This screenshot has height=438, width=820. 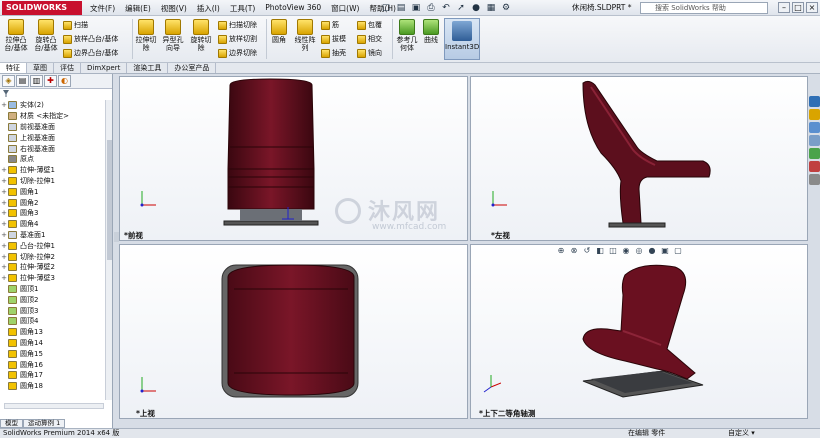 I want to click on tree-scrollbar, so click(x=108, y=250).